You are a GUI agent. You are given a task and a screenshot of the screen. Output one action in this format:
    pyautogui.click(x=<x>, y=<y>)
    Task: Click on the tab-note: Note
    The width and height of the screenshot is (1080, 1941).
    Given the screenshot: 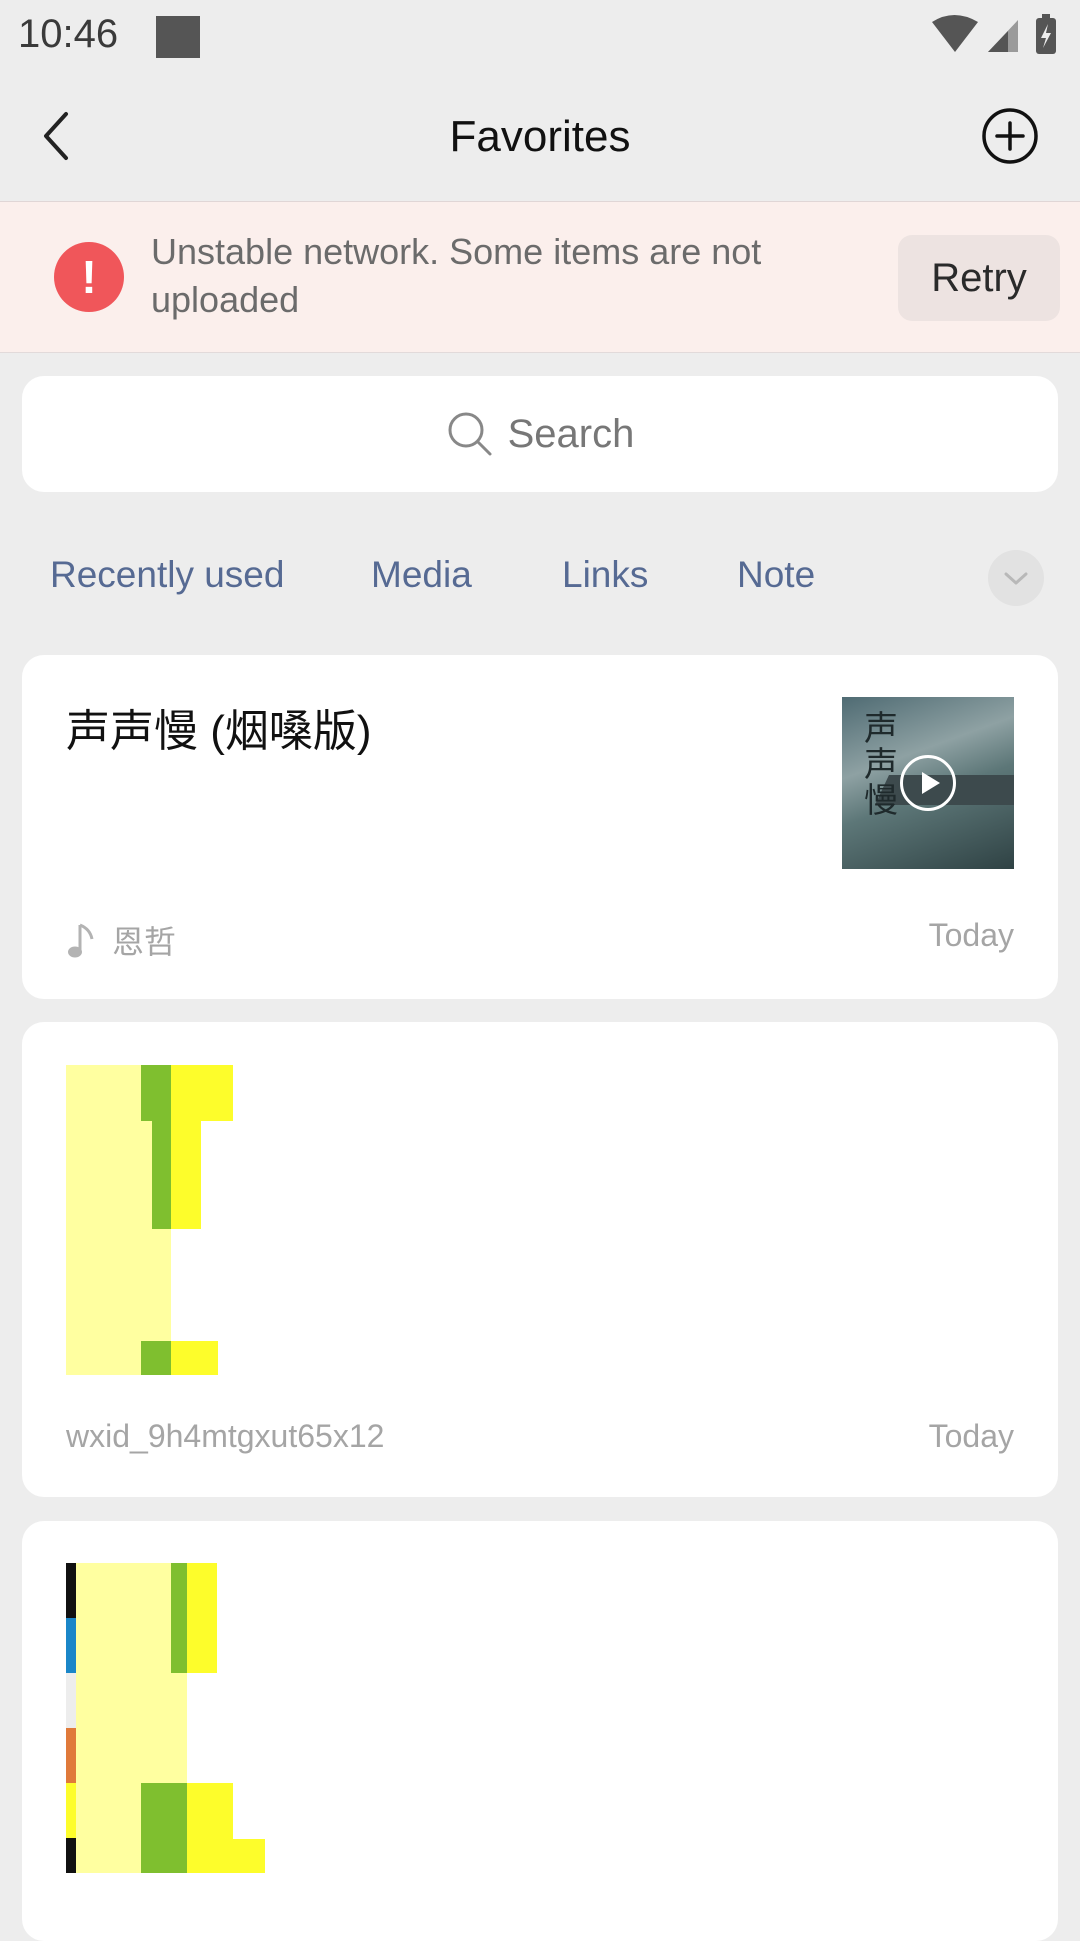 What is the action you would take?
    pyautogui.click(x=776, y=575)
    